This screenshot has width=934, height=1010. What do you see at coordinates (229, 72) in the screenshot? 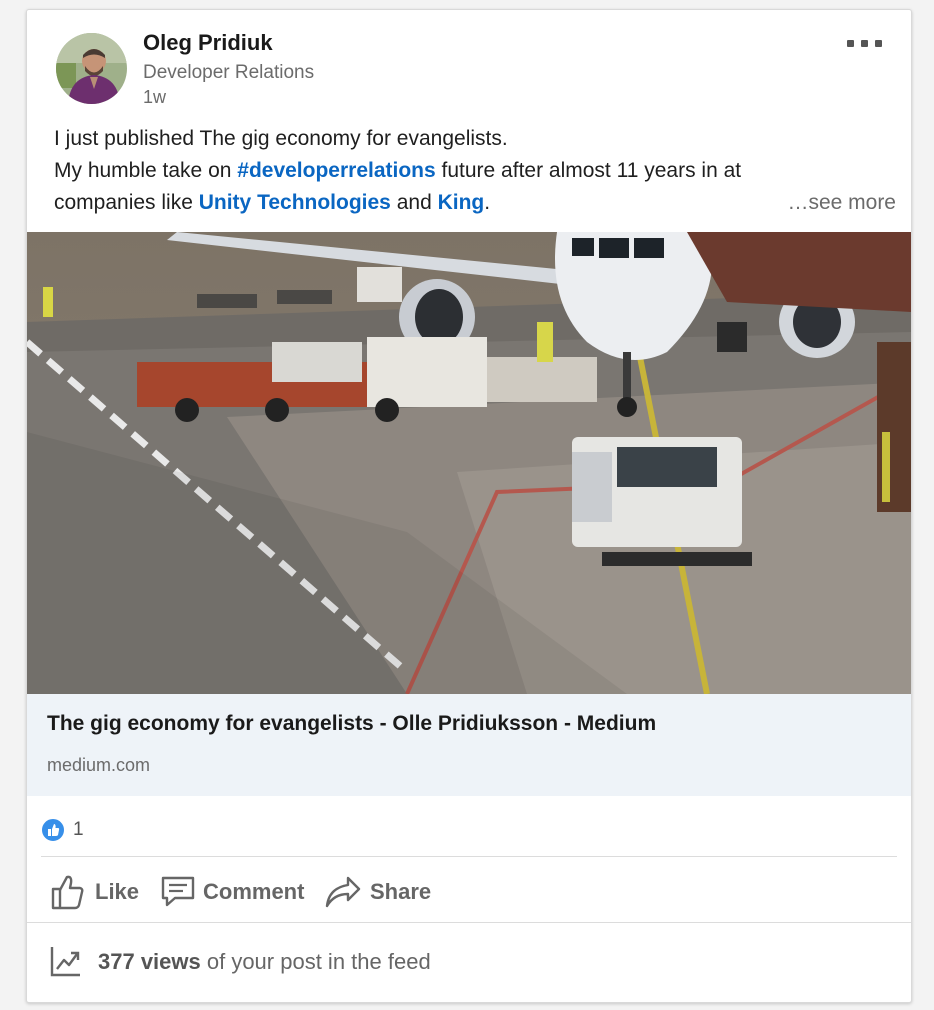
I see `author-headline: Developer Relations` at bounding box center [229, 72].